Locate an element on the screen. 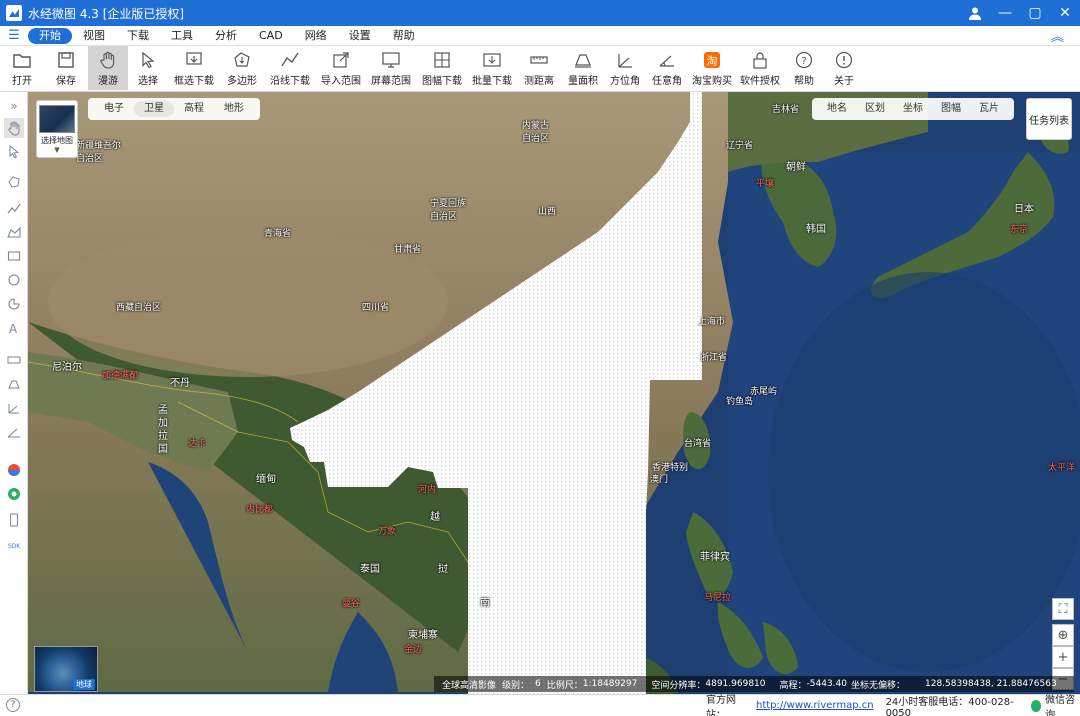 This screenshot has width=1080, height=716. basemap-electronic: 电子 is located at coordinates (114, 109).